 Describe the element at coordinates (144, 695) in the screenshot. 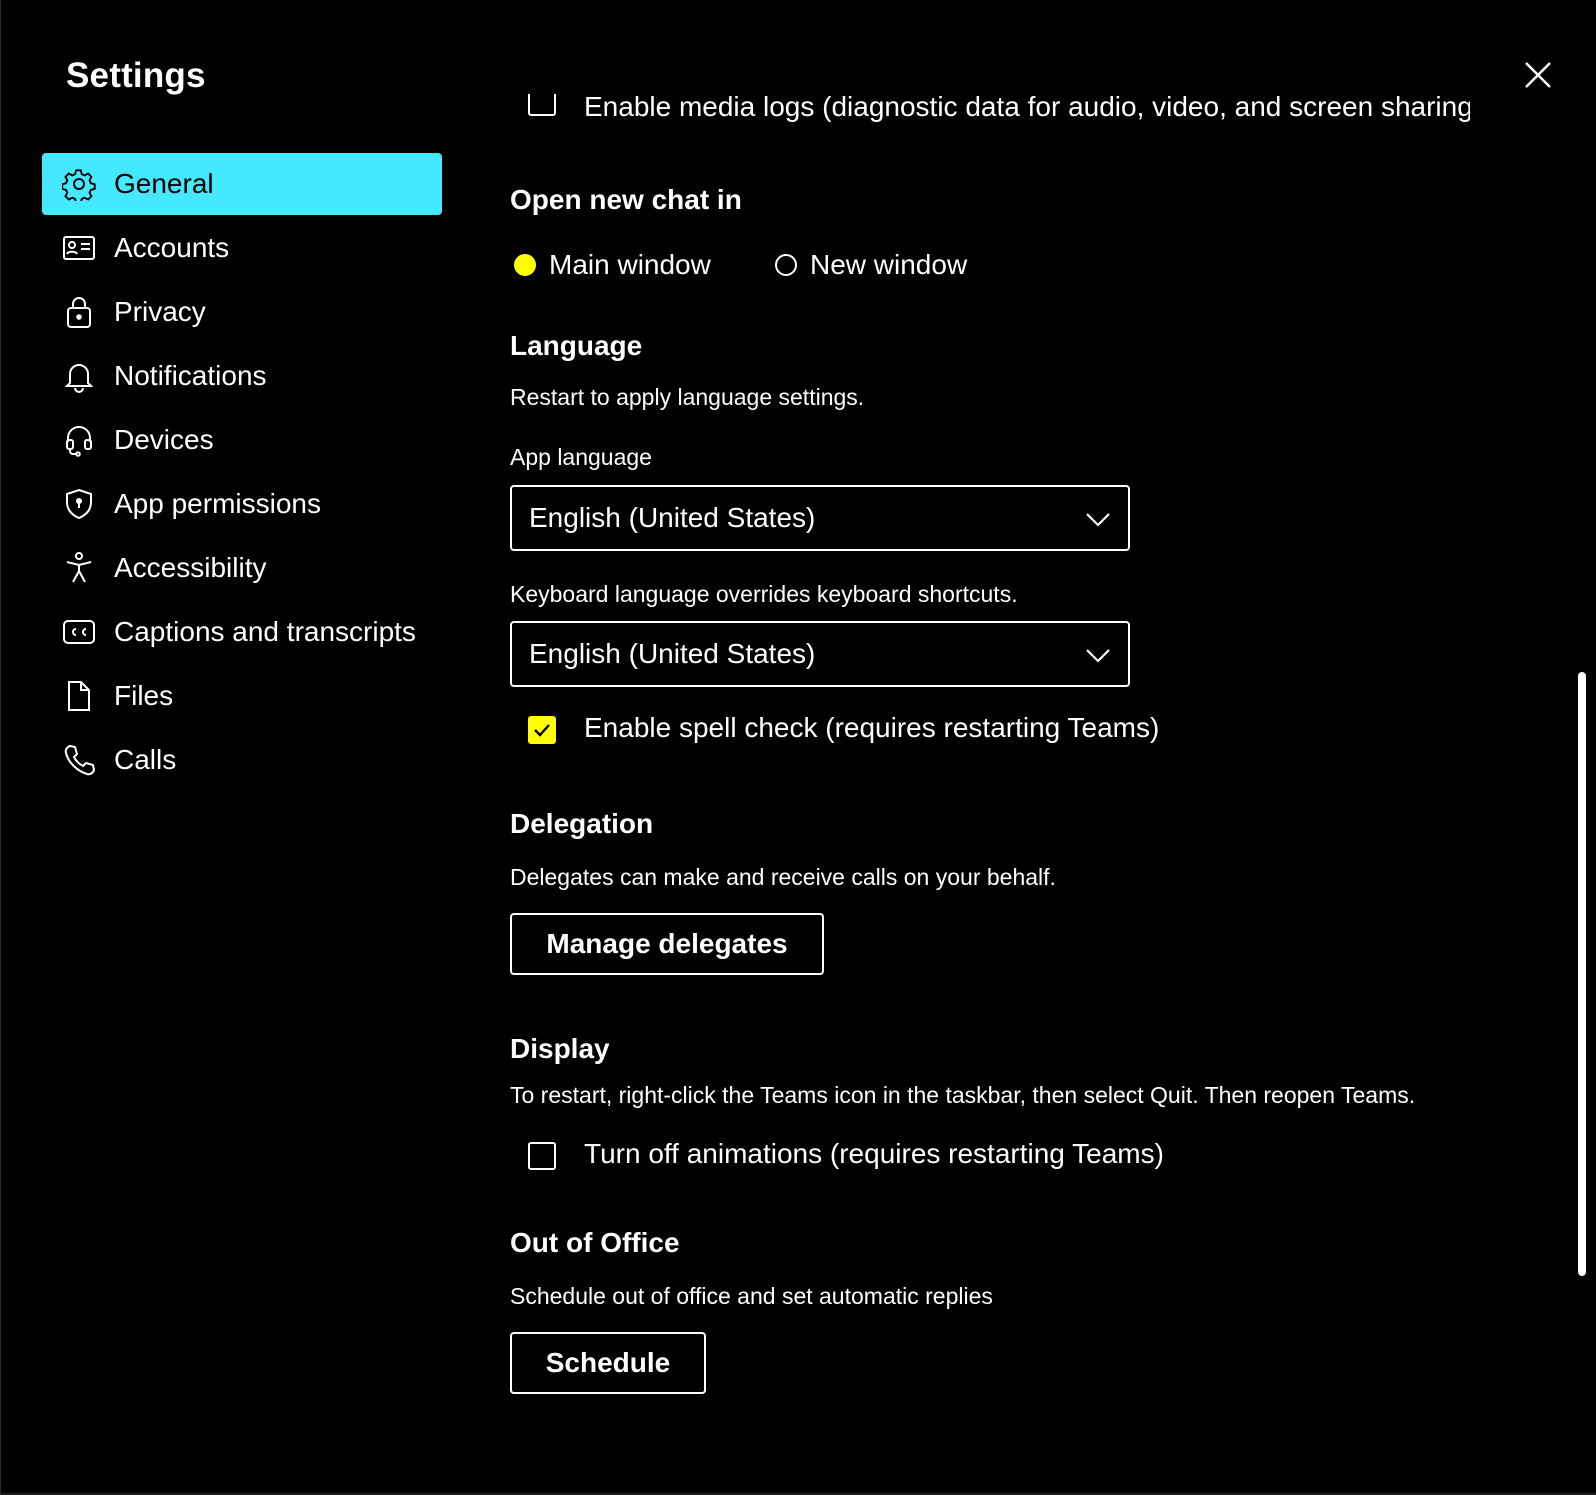

I see `sidebar-item-label: Files` at that location.